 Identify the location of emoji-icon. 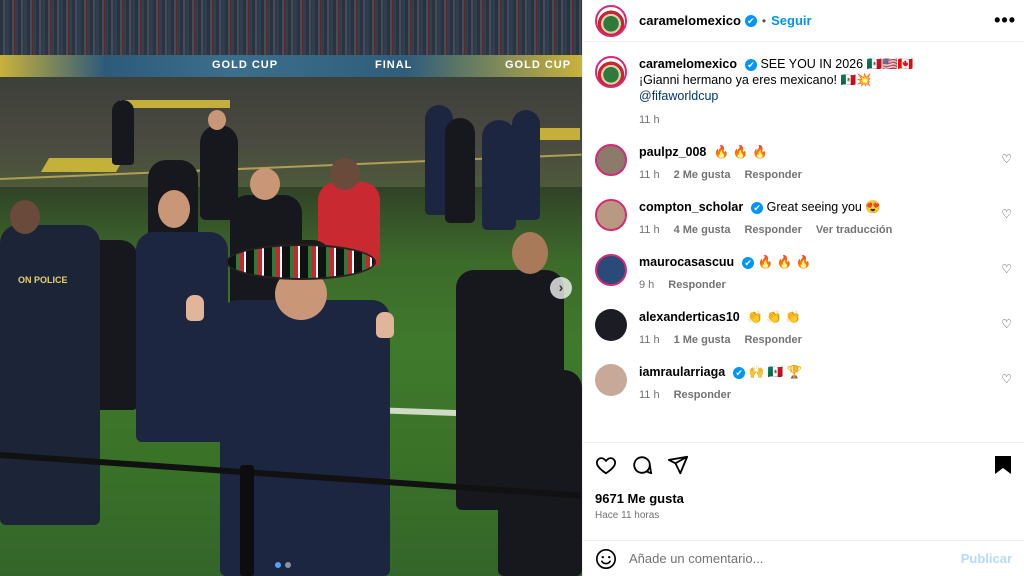
(606, 559).